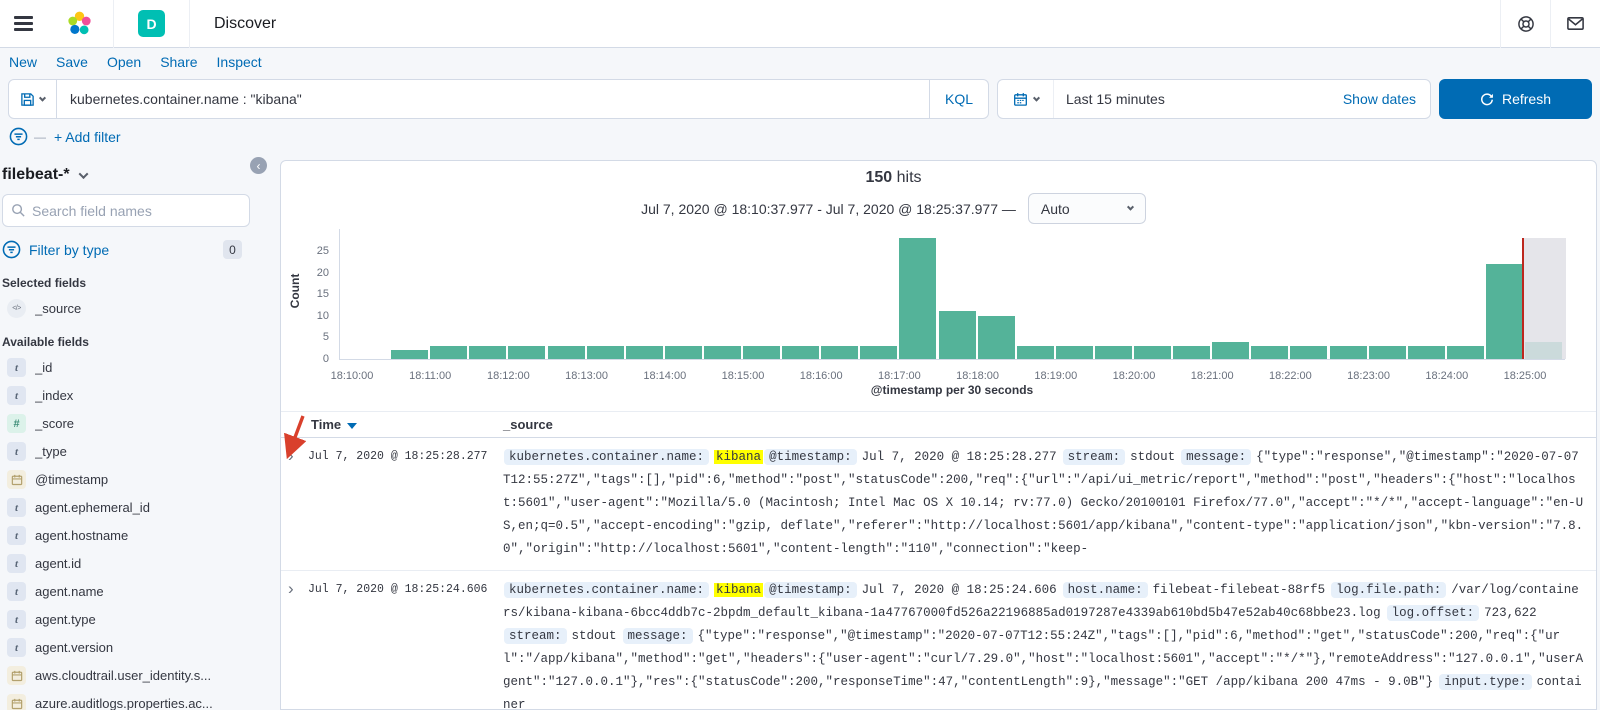 Image resolution: width=1600 pixels, height=710 pixels. I want to click on hits-counter: 150 hits, so click(893, 178).